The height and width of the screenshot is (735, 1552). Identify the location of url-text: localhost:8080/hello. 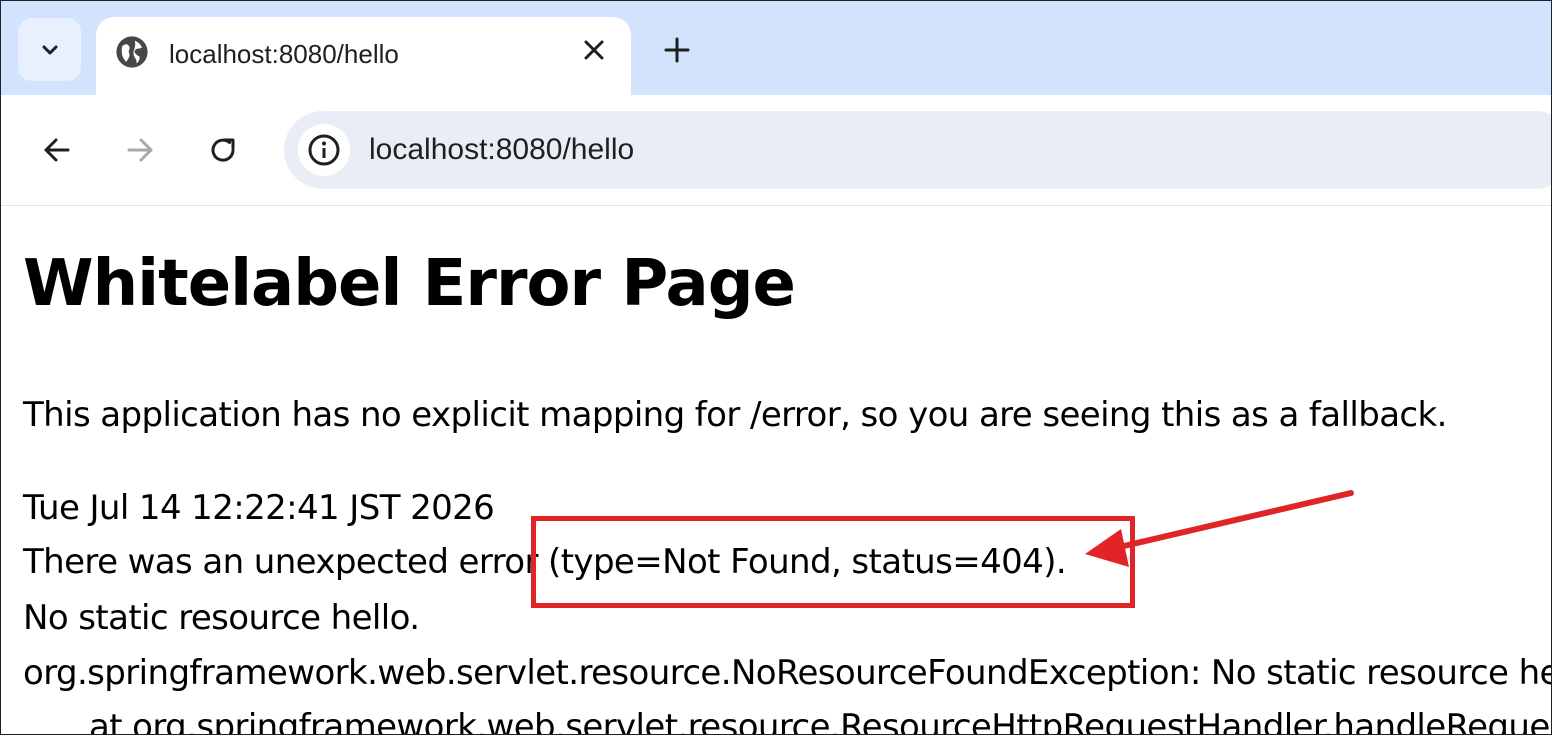
(501, 150).